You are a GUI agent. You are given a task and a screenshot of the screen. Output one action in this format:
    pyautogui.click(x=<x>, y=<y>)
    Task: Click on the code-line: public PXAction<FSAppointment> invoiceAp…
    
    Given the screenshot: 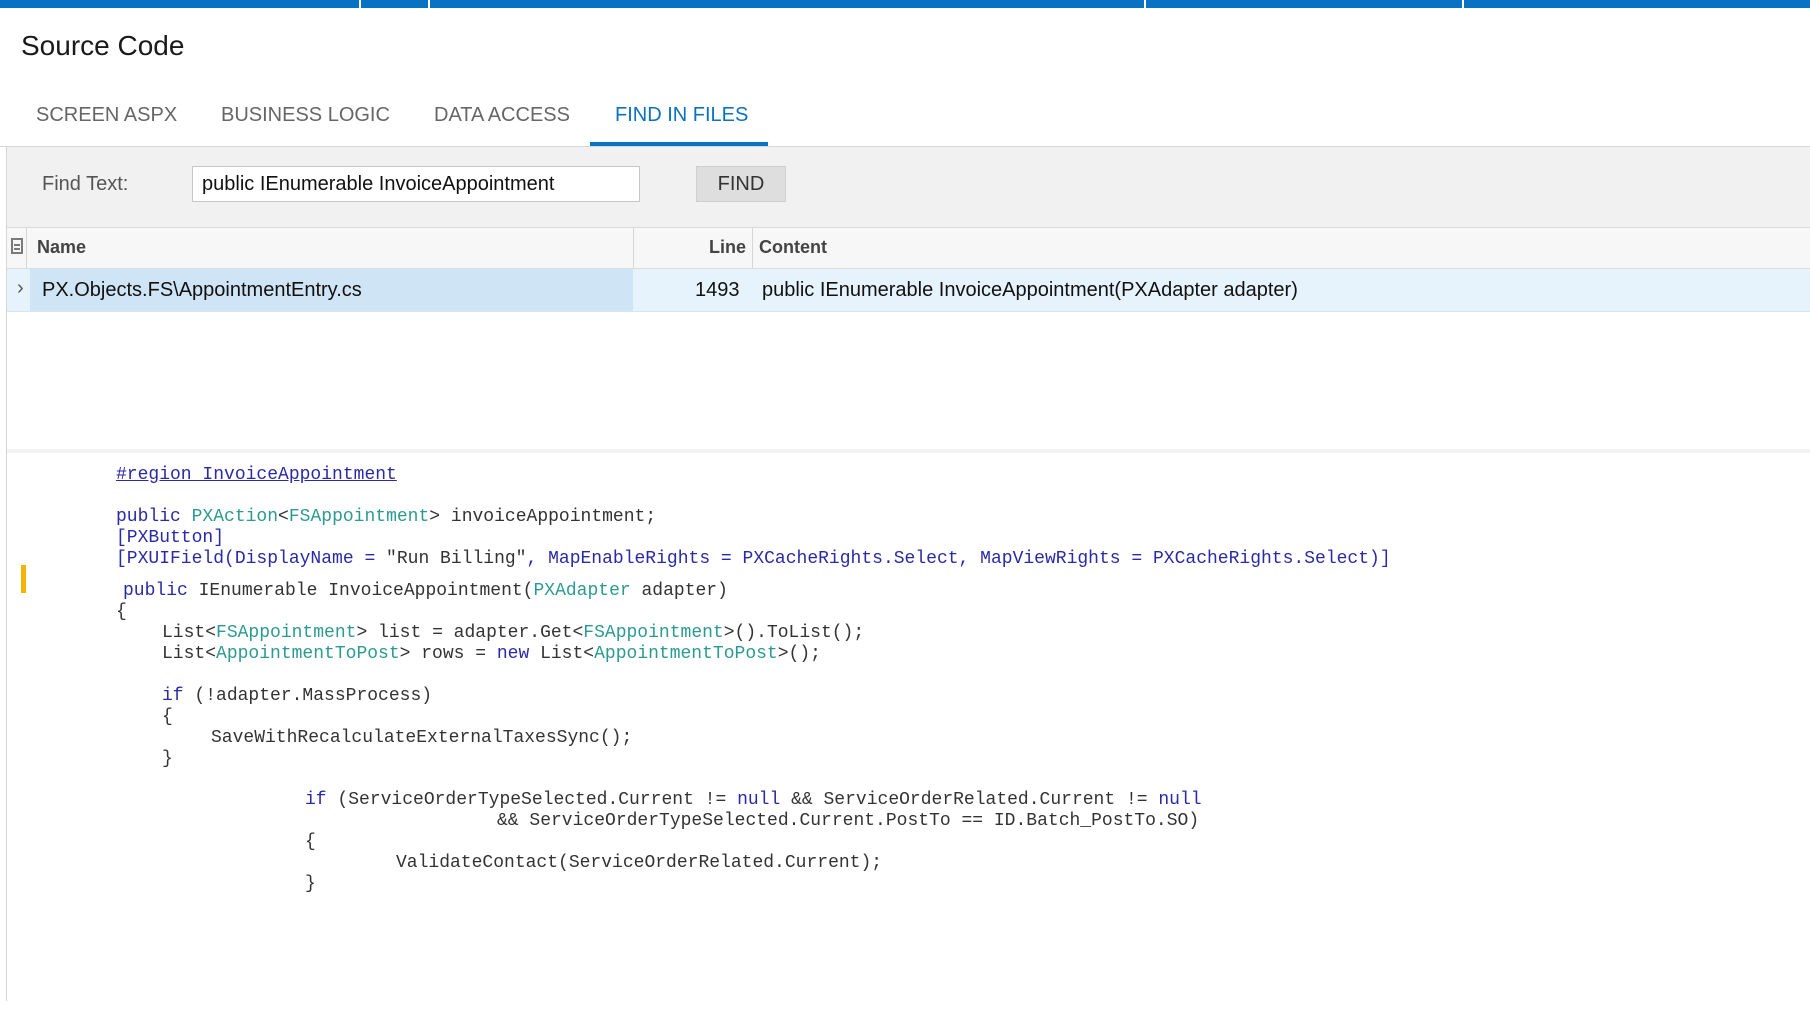 What is the action you would take?
    pyautogui.click(x=386, y=517)
    